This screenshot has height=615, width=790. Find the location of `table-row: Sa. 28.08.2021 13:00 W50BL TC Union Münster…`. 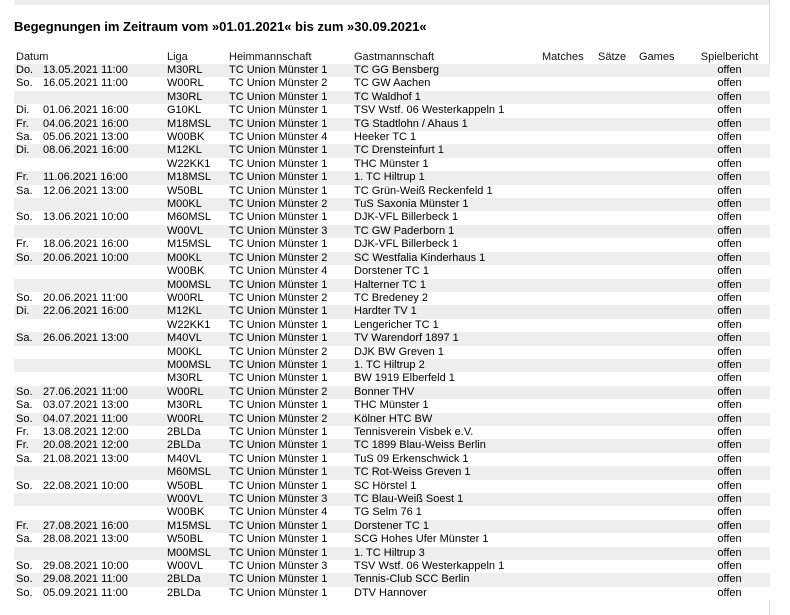

table-row: Sa. 28.08.2021 13:00 W50BL TC Union Münster… is located at coordinates (392, 540).